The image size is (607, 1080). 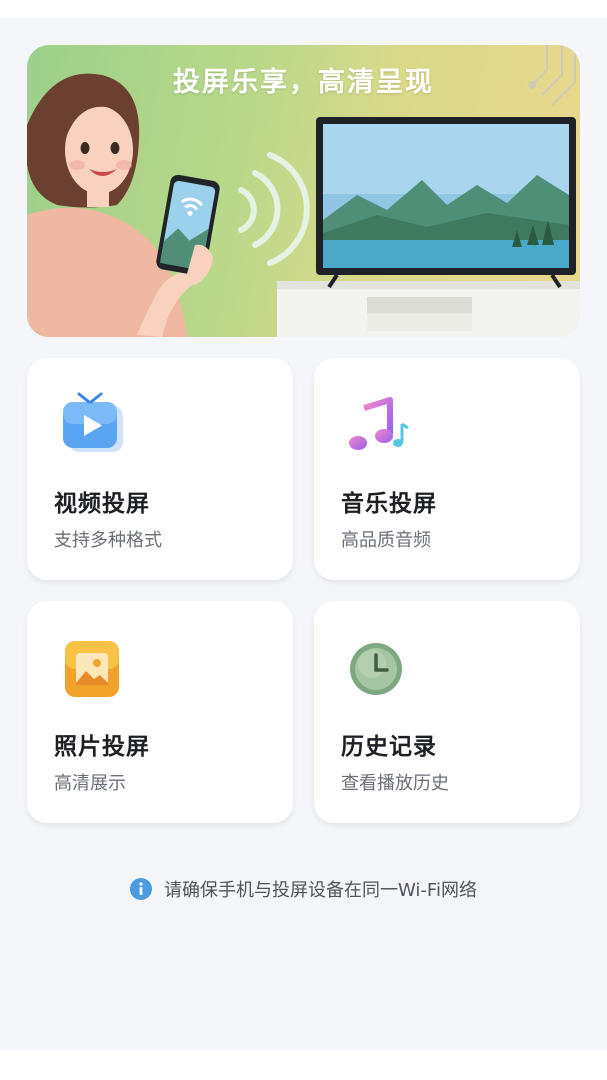 What do you see at coordinates (379, 423) in the screenshot?
I see `music-note-icon` at bounding box center [379, 423].